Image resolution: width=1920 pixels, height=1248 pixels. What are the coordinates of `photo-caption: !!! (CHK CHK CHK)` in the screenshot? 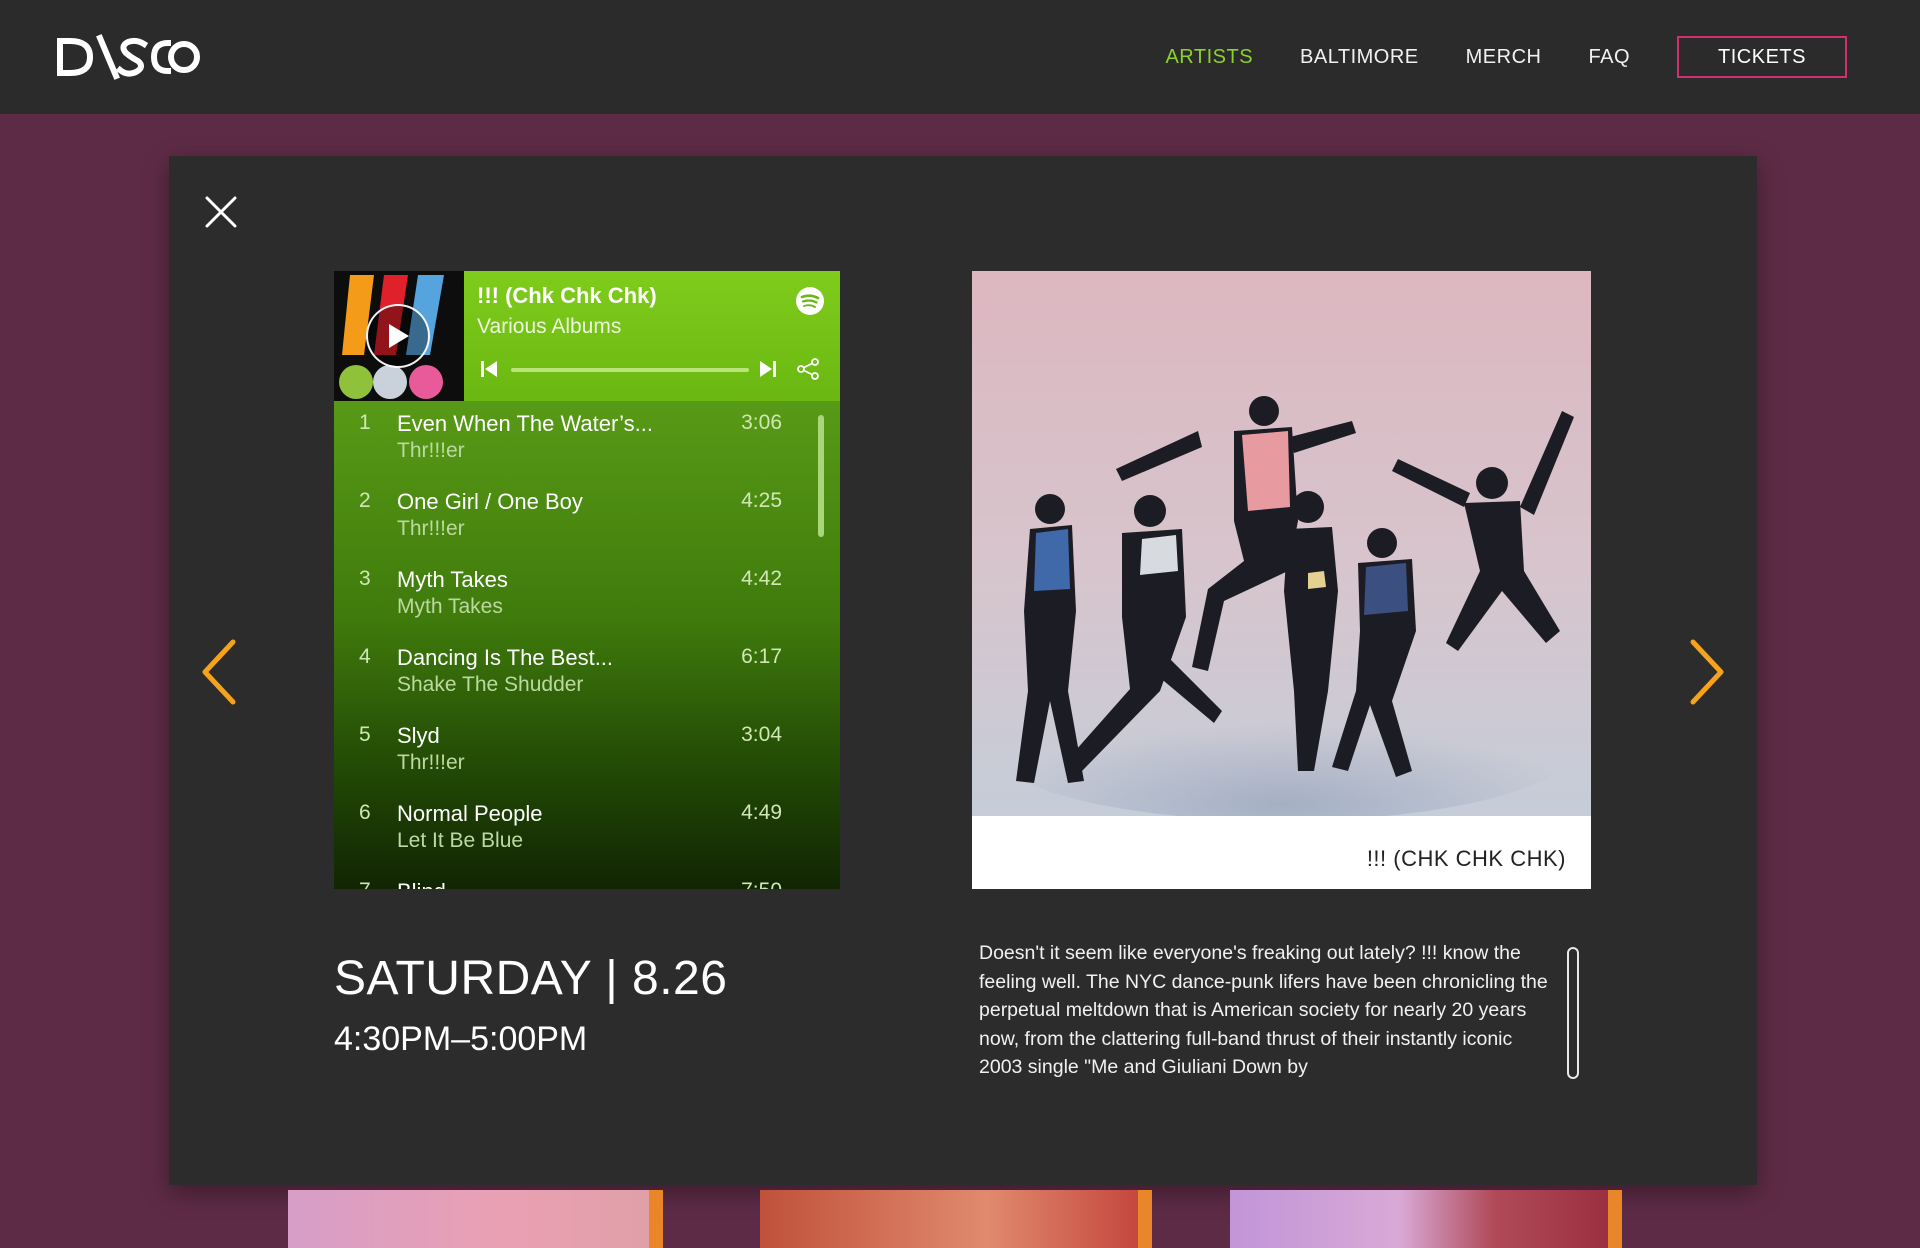 It's located at (1466, 858).